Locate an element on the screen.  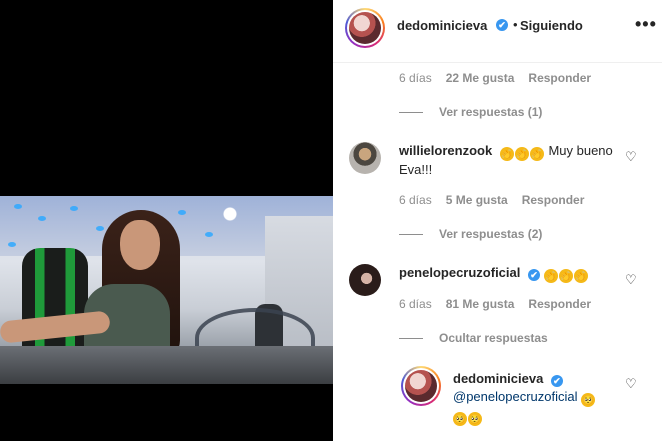
comment-text: penelopecruzoficial ✔ 👏 👏 👏 is located at coordinates (510, 273).